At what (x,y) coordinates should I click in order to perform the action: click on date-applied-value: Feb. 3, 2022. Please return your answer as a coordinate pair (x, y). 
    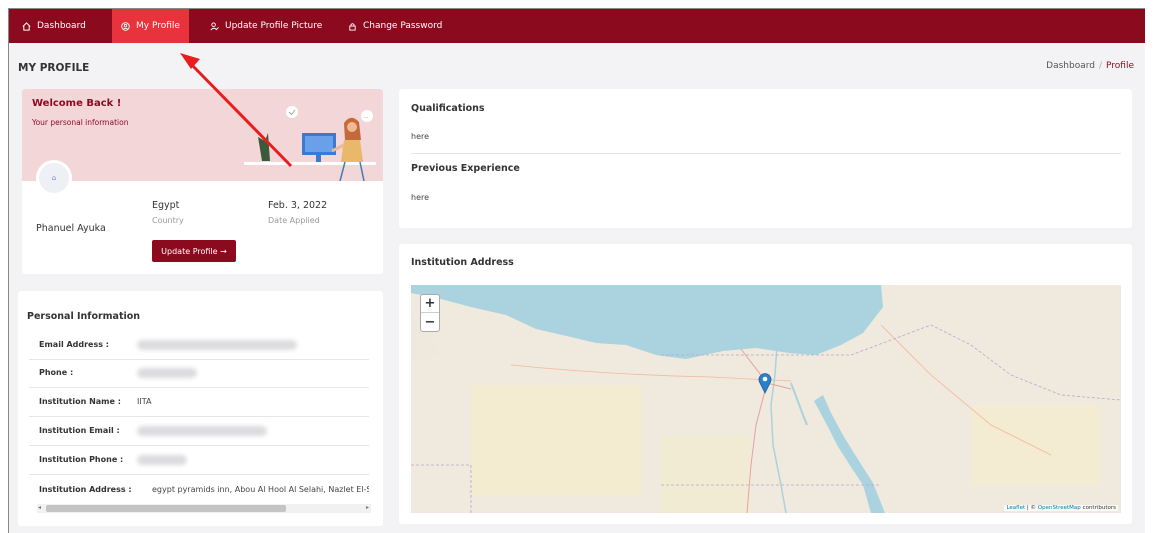
    Looking at the image, I should click on (298, 205).